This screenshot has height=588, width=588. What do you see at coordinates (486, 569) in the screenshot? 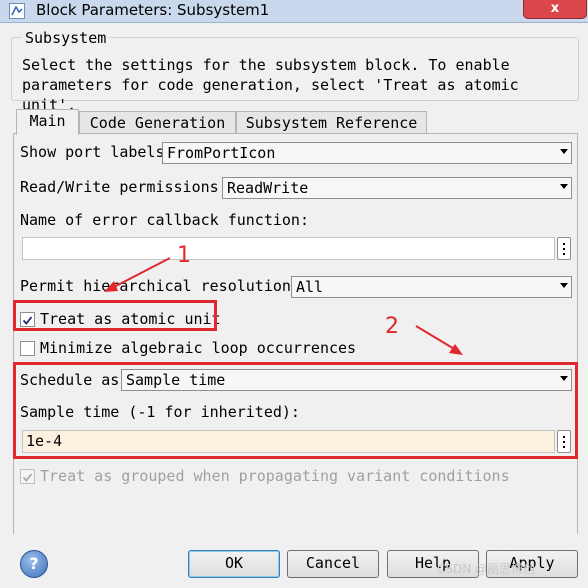
I see `watermark: CSDN @丽思博创` at bounding box center [486, 569].